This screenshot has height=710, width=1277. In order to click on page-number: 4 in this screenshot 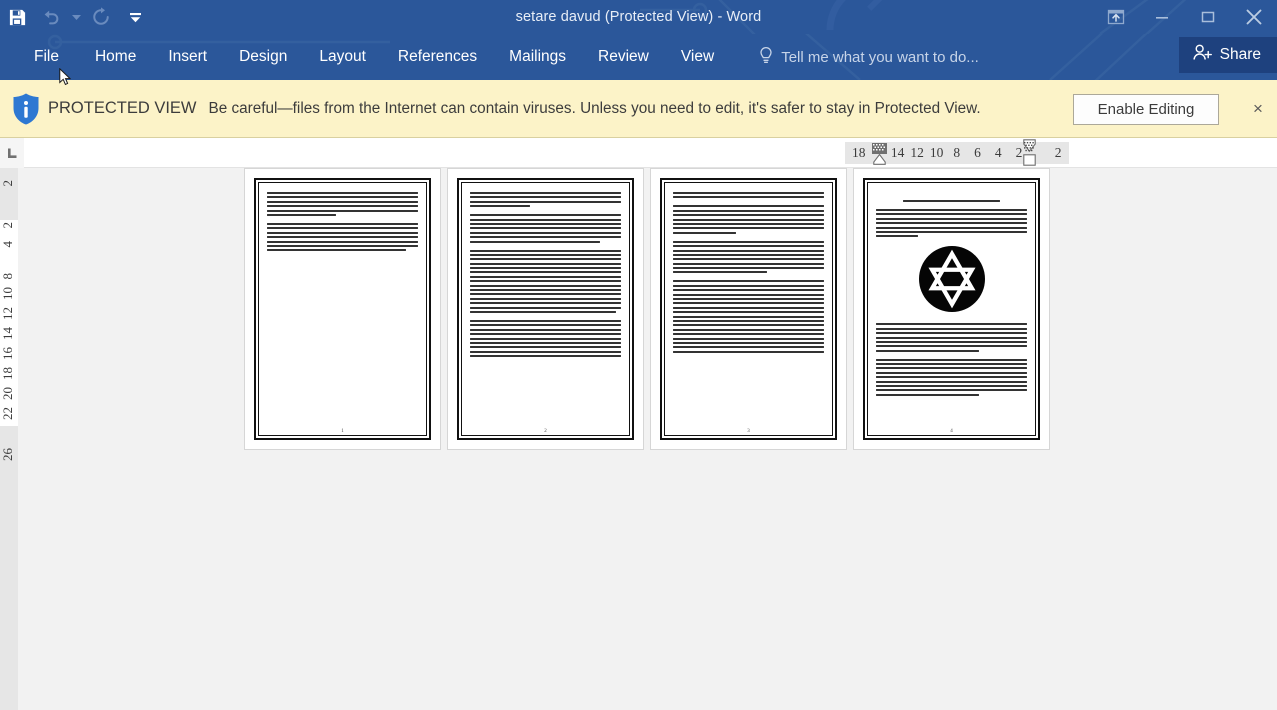, I will do `click(951, 431)`.